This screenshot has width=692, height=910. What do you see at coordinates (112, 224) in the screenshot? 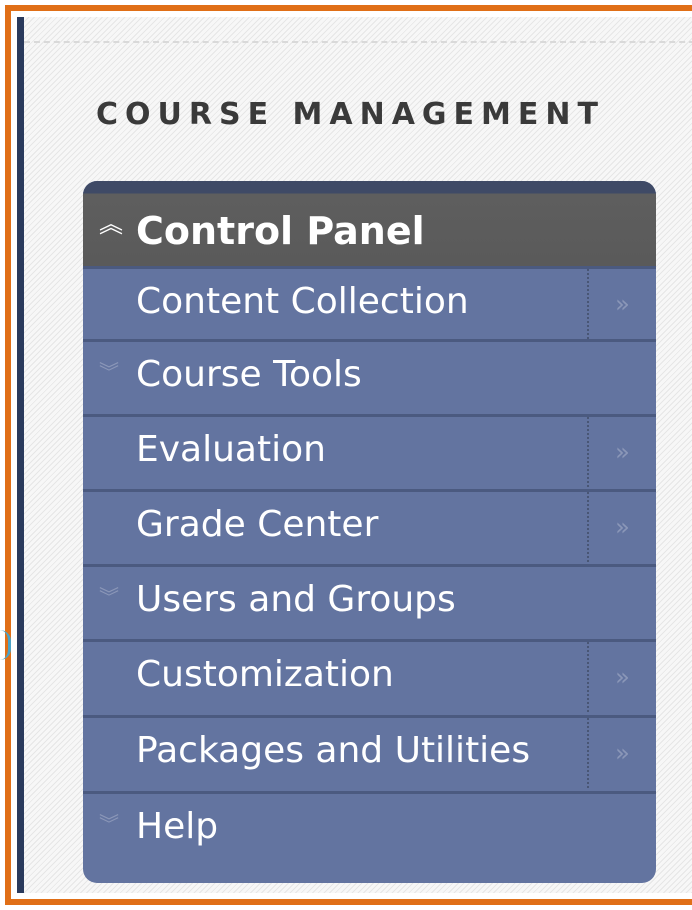
I see `double-chevron-up-icon: ︽` at bounding box center [112, 224].